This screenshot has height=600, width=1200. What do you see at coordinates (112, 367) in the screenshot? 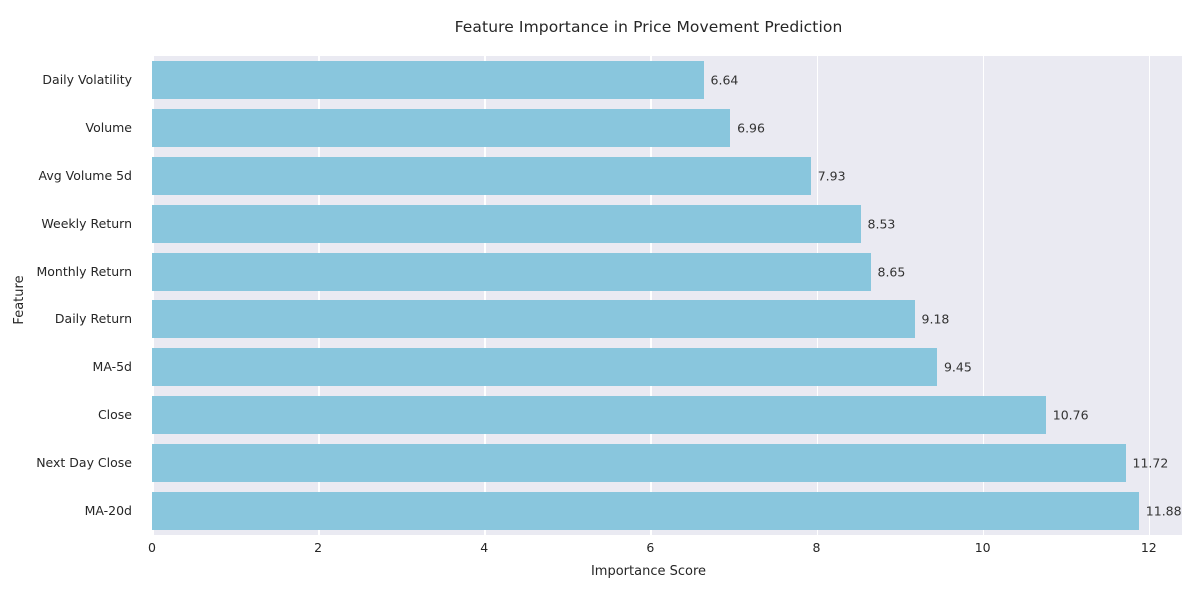
I see `y-tick-label-ma-5d: MA-5d` at bounding box center [112, 367].